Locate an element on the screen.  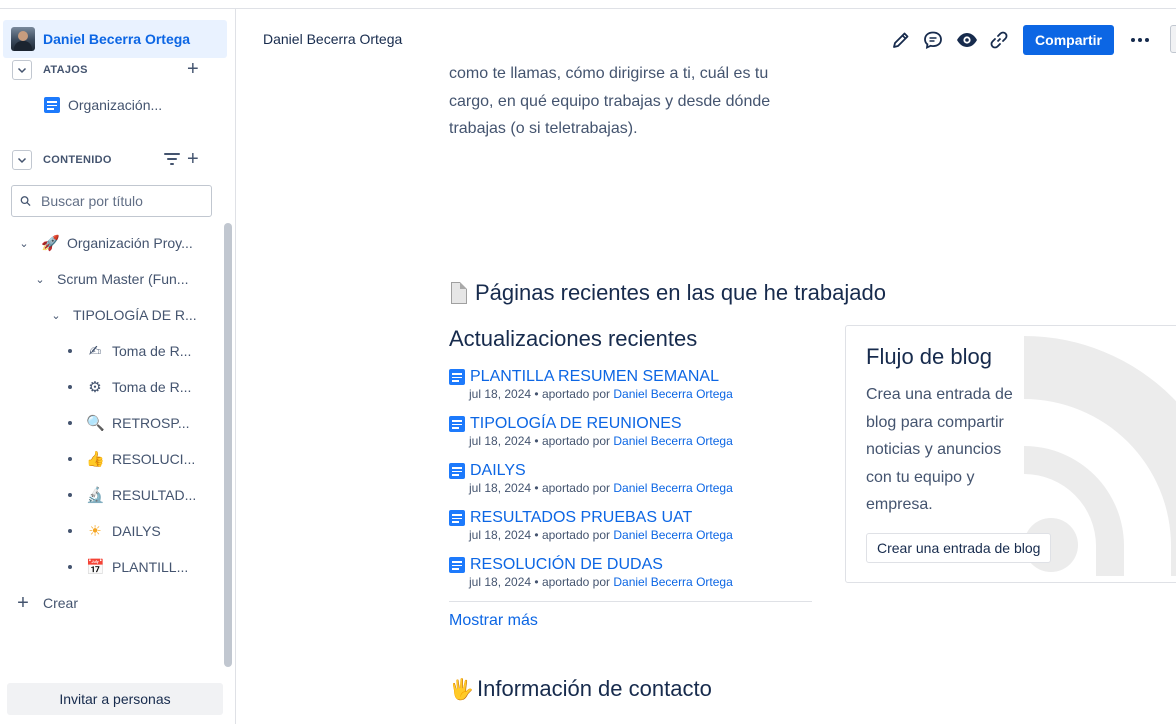
comment-icon is located at coordinates (933, 40).